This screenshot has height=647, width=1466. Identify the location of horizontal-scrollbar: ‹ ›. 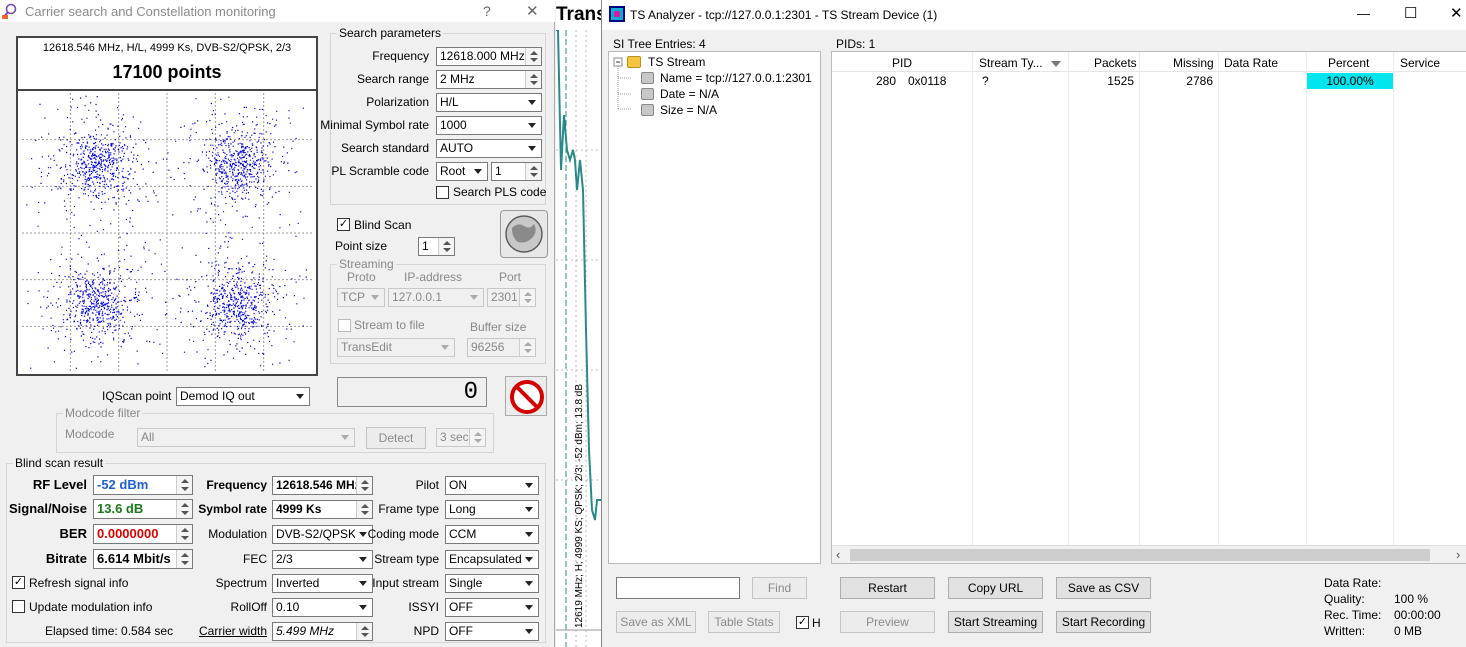
(1149, 554).